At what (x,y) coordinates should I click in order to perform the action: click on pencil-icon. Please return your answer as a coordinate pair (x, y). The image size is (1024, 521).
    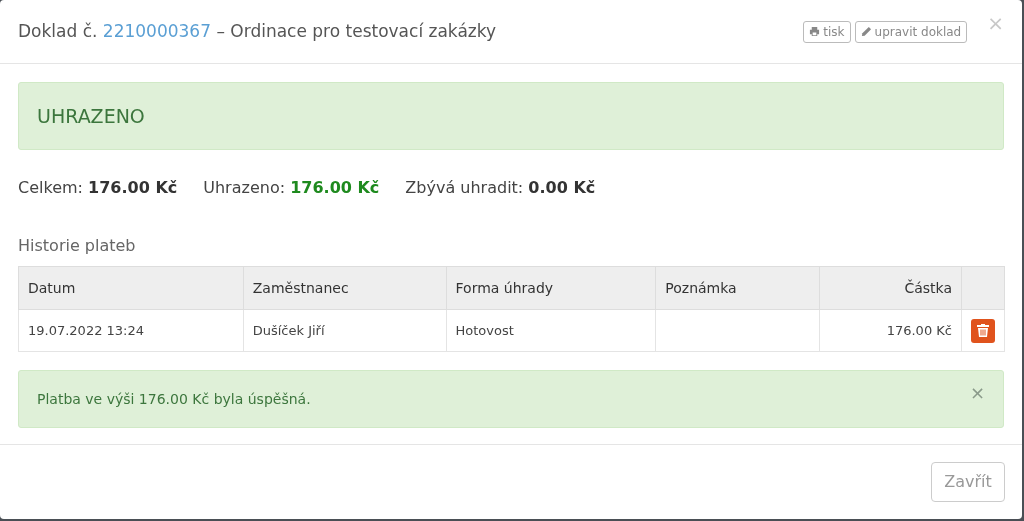
    Looking at the image, I should click on (866, 31).